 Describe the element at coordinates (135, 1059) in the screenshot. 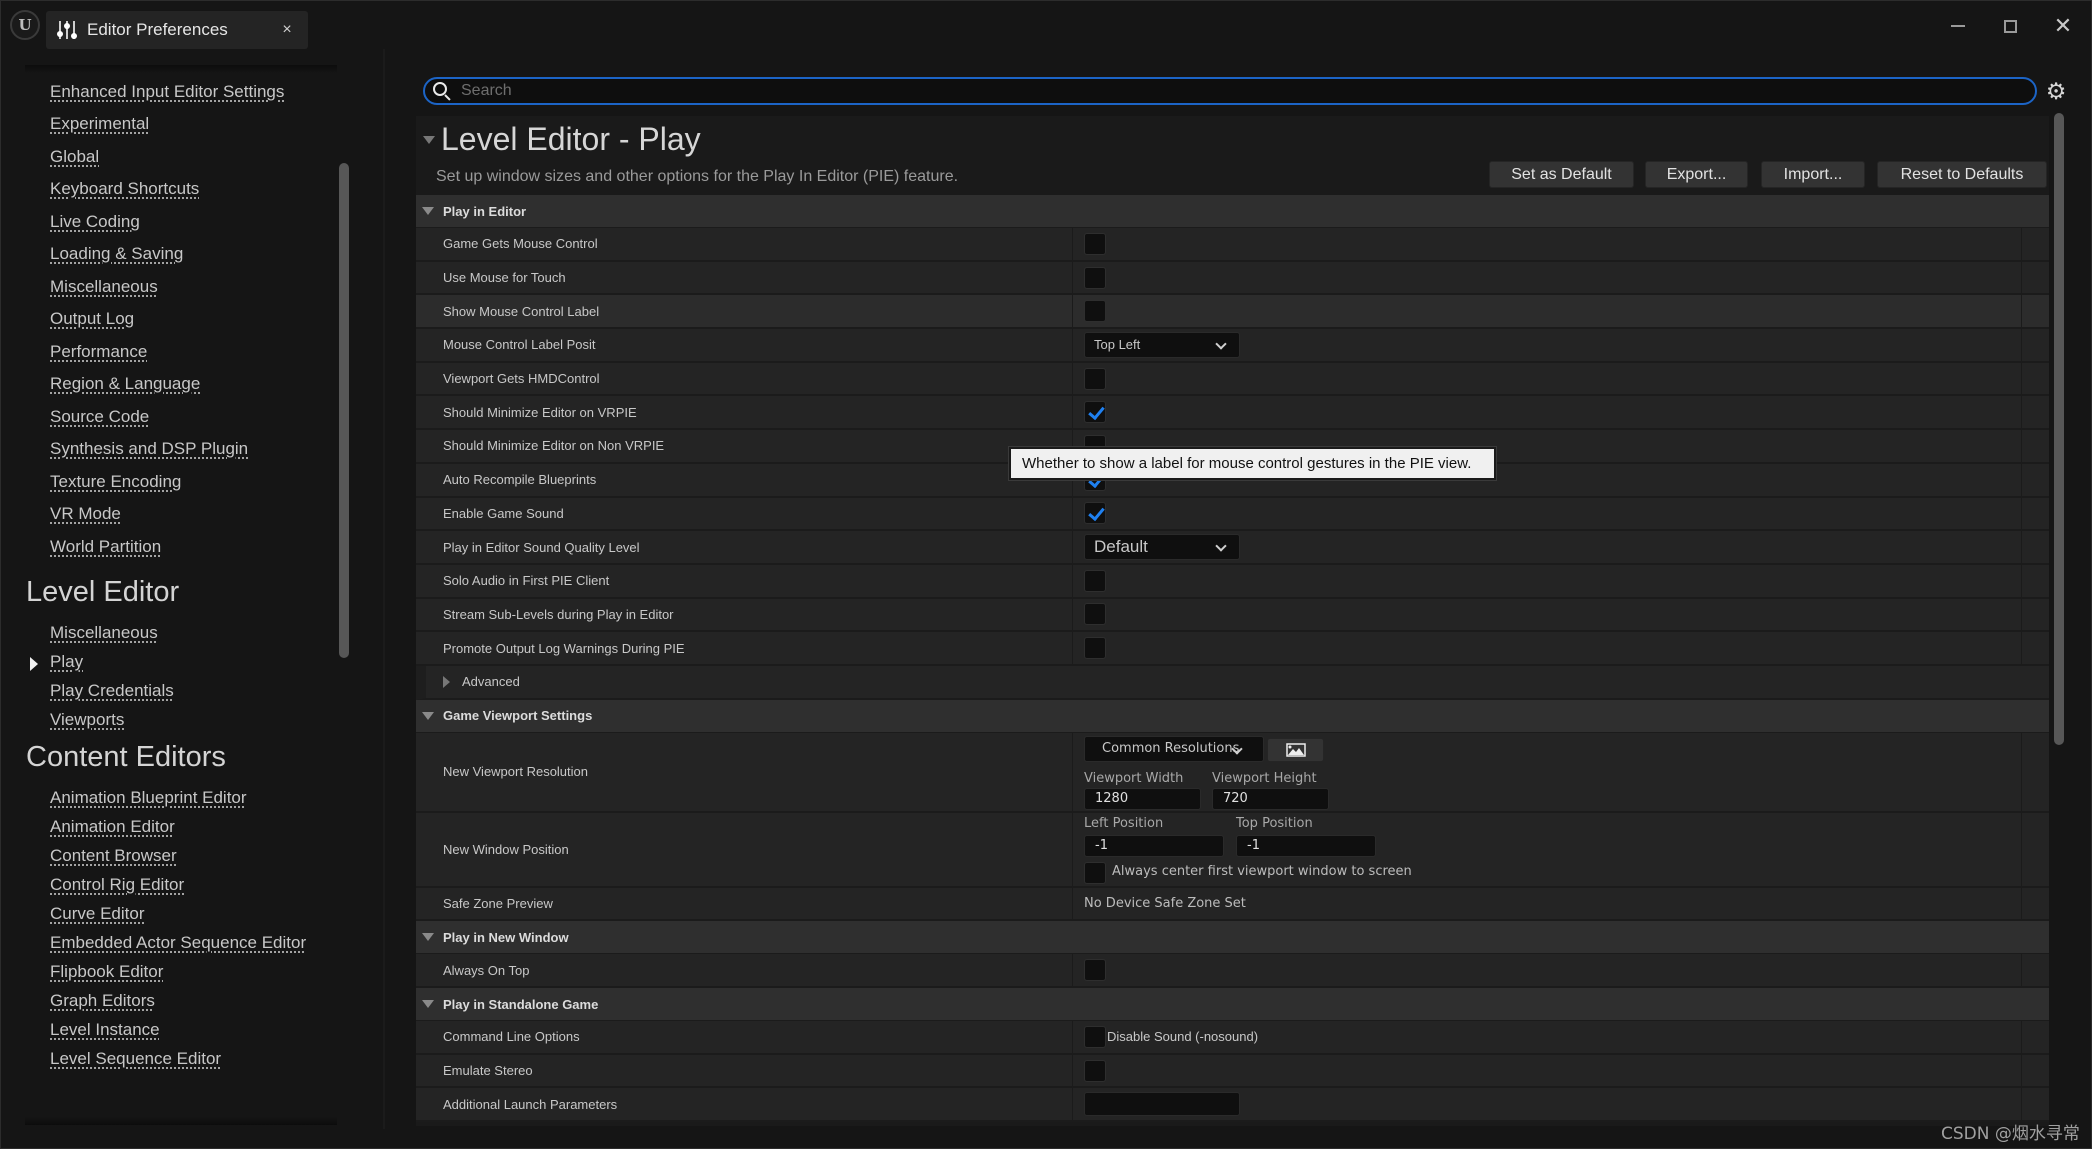

I see `sidebar-item-level-sequence-editor: Level Sequence Editor` at that location.